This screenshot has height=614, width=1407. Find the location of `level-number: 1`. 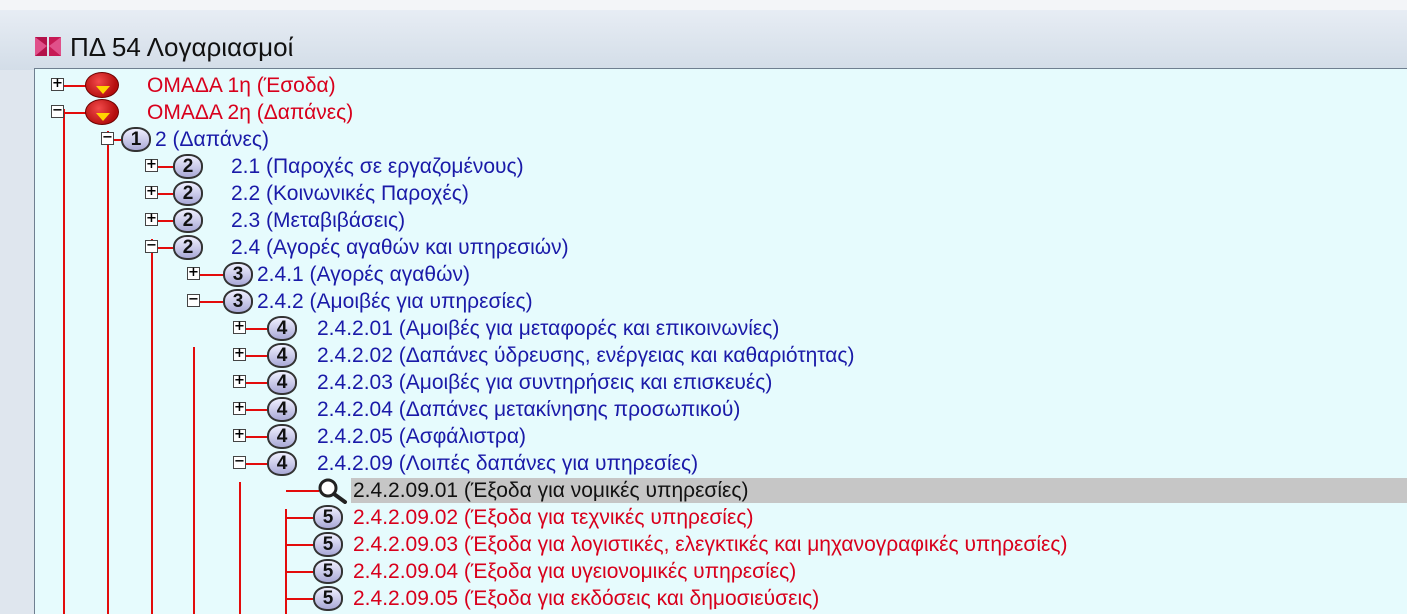

level-number: 1 is located at coordinates (136, 139).